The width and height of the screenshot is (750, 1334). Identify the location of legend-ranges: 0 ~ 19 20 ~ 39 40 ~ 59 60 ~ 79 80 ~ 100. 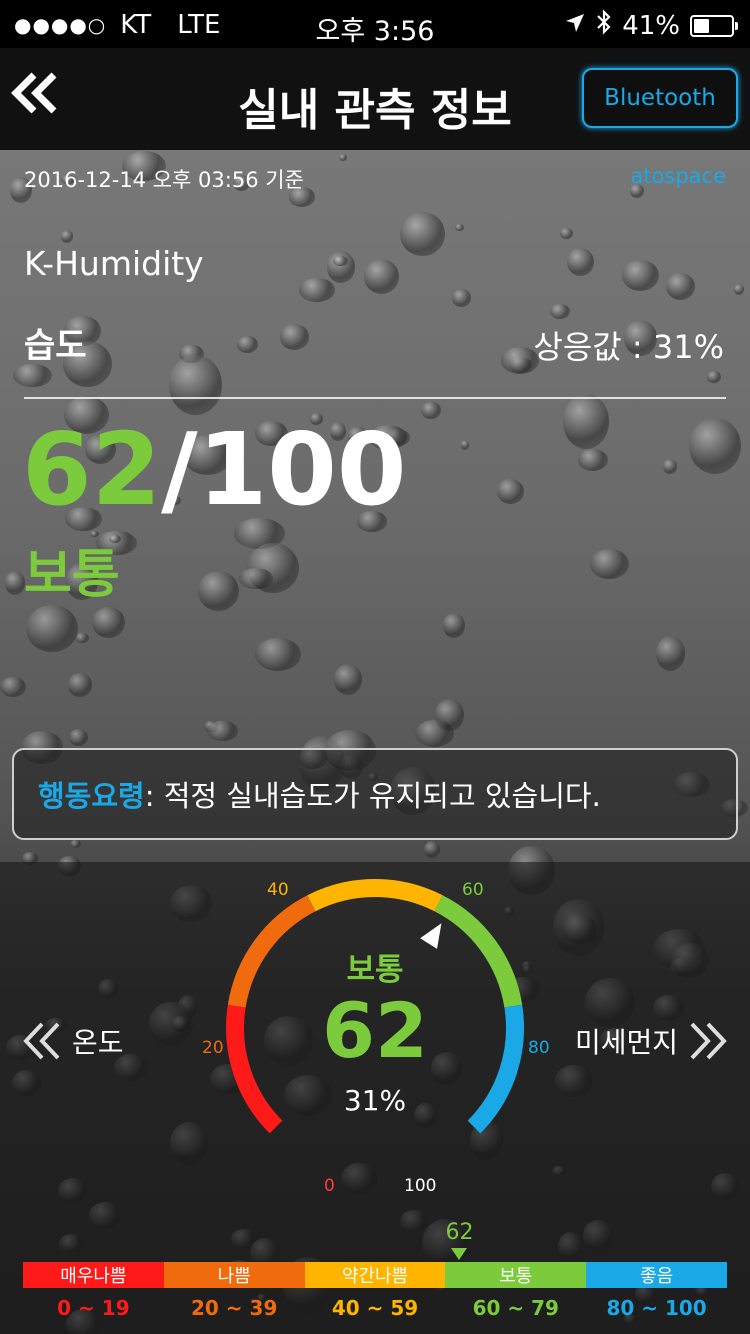
(375, 1308).